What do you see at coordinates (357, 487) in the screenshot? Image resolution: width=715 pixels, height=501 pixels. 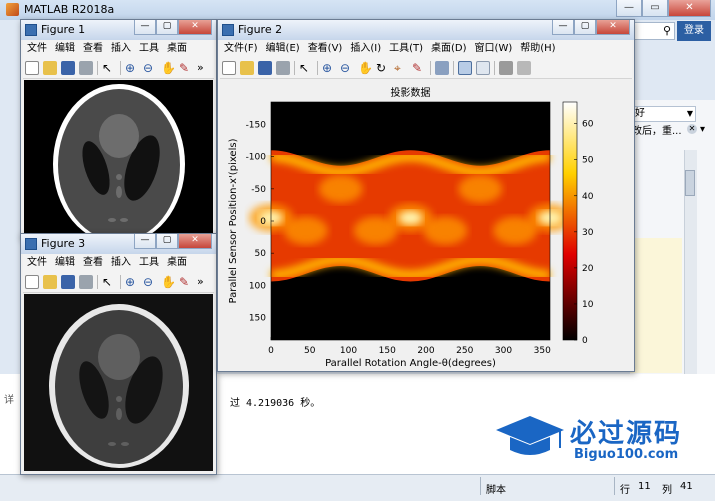 I see `status-bar` at bounding box center [357, 487].